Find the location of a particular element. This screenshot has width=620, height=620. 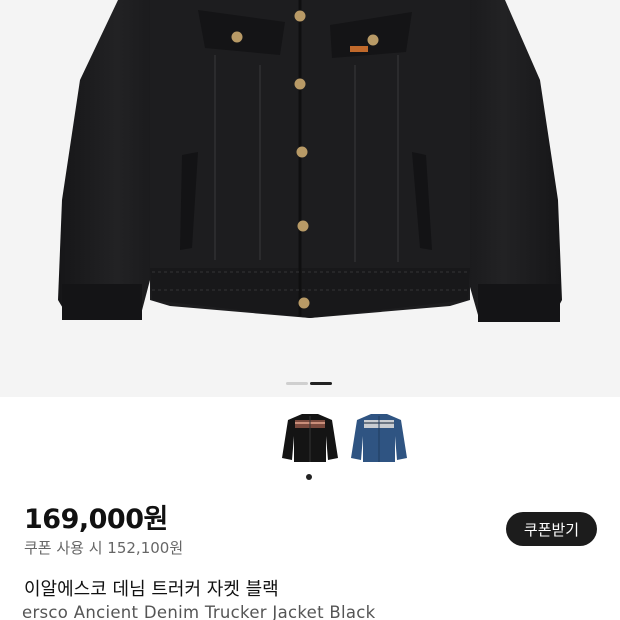

variant-thumbnails is located at coordinates (310, 443).